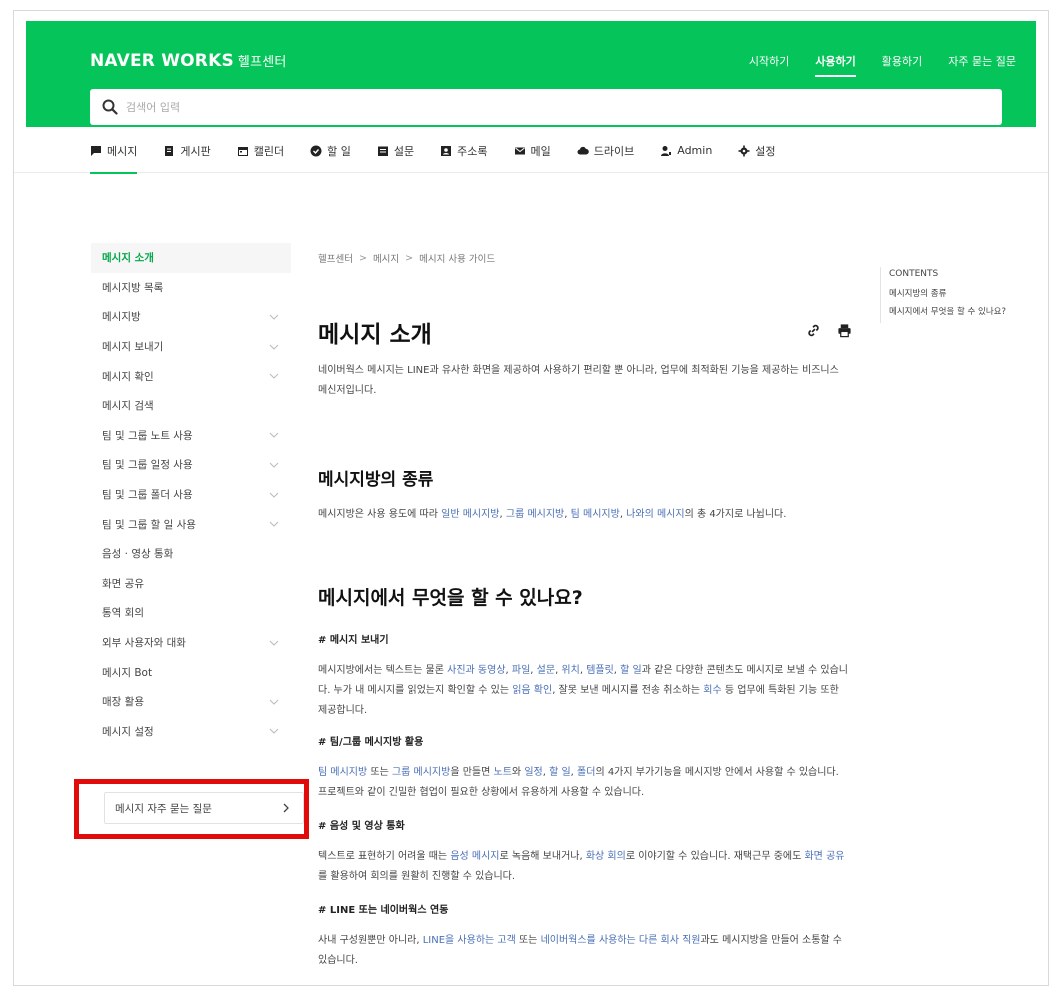 The height and width of the screenshot is (992, 1057). Describe the element at coordinates (191, 376) in the screenshot. I see `sidebar-item: 메시지 확인` at that location.